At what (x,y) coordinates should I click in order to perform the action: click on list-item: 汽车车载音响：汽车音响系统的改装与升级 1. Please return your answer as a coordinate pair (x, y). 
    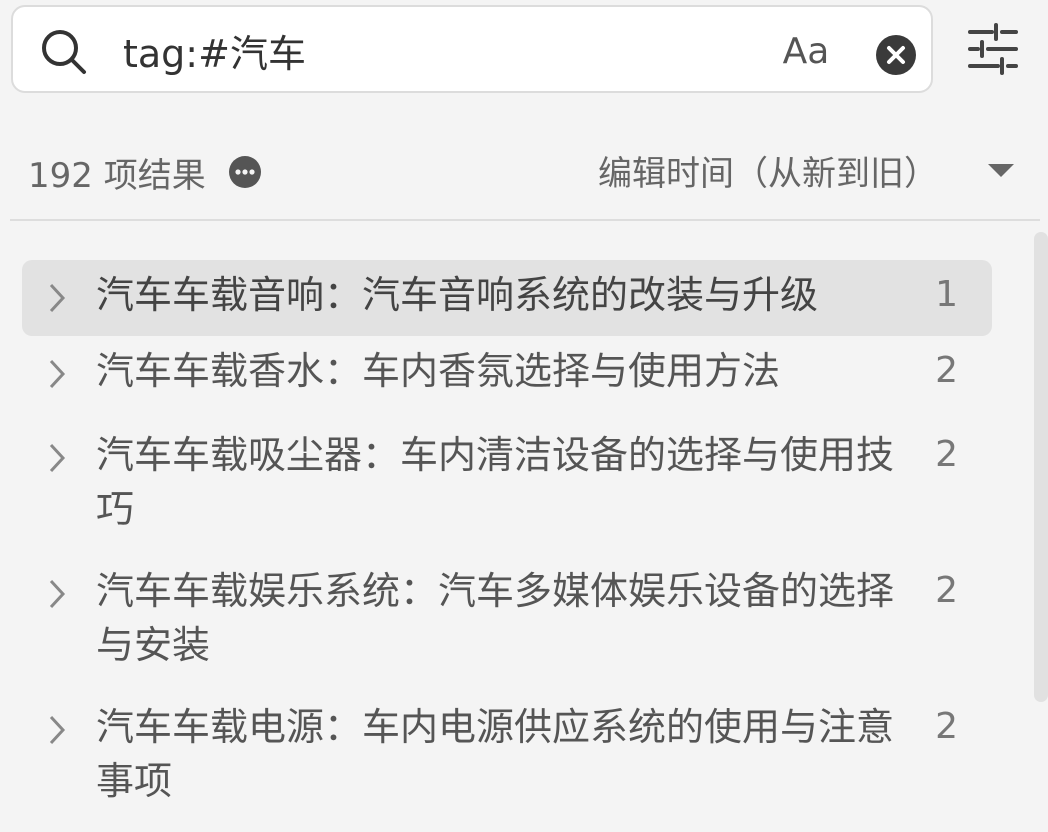
    Looking at the image, I should click on (507, 298).